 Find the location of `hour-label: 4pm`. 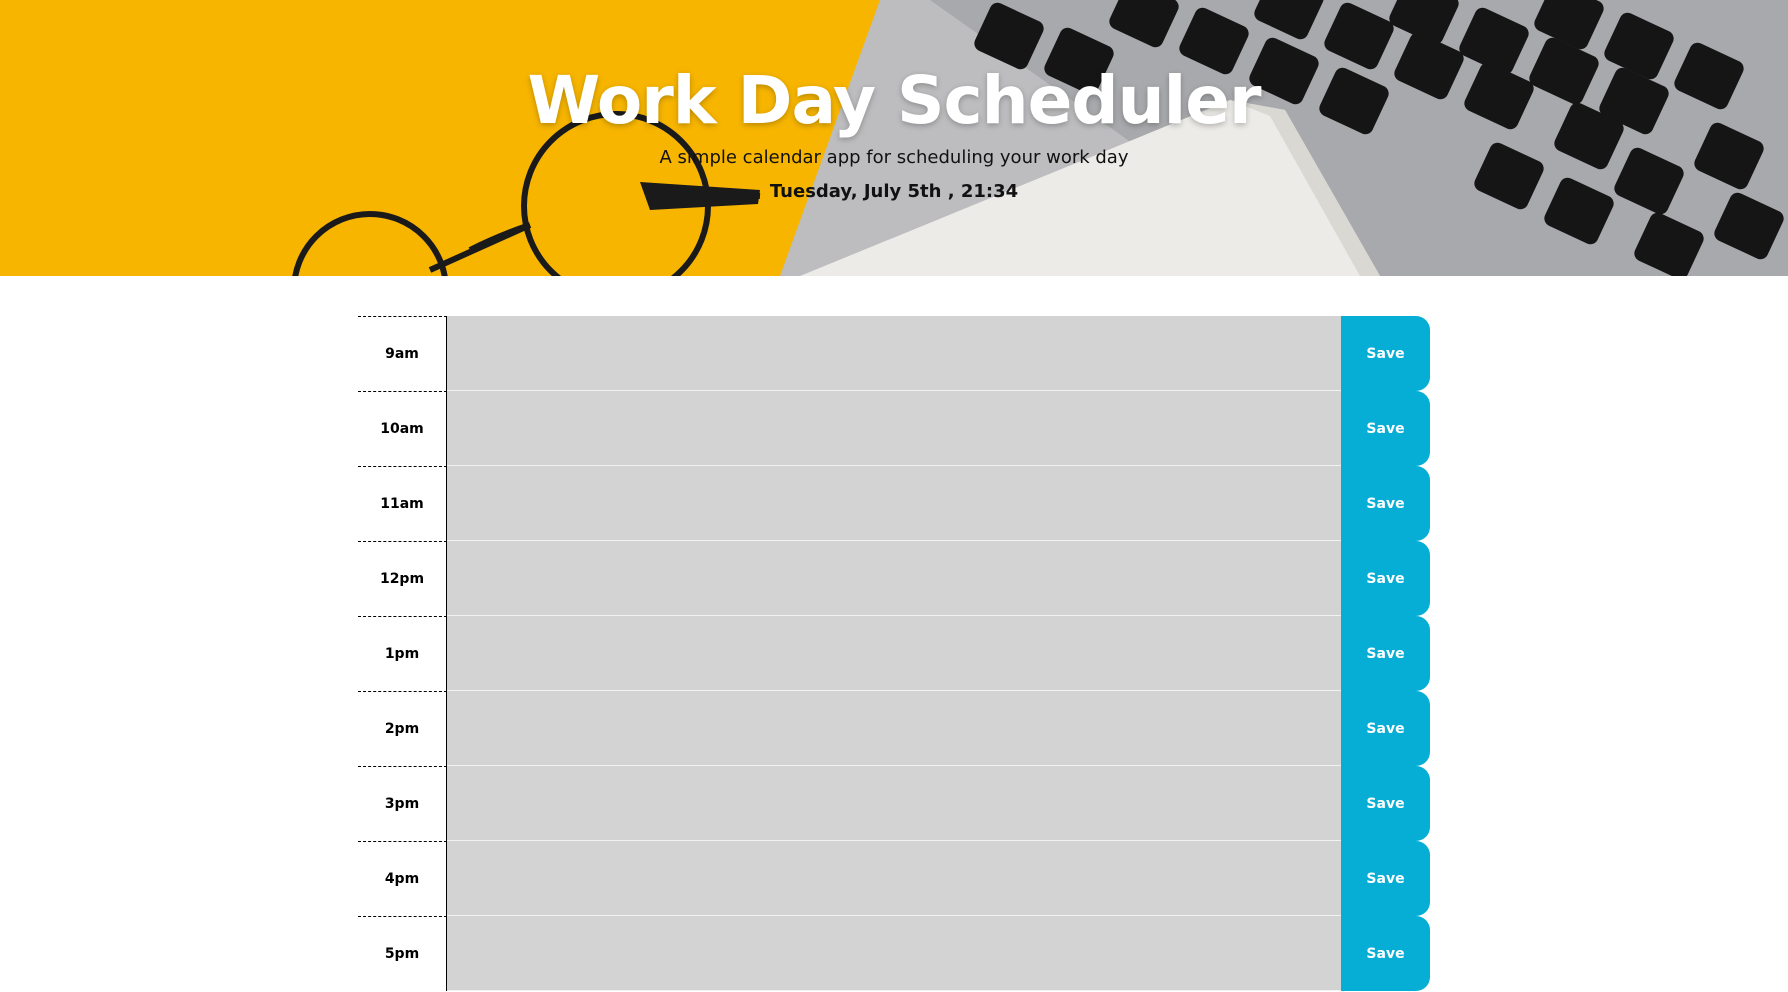

hour-label: 4pm is located at coordinates (402, 878).